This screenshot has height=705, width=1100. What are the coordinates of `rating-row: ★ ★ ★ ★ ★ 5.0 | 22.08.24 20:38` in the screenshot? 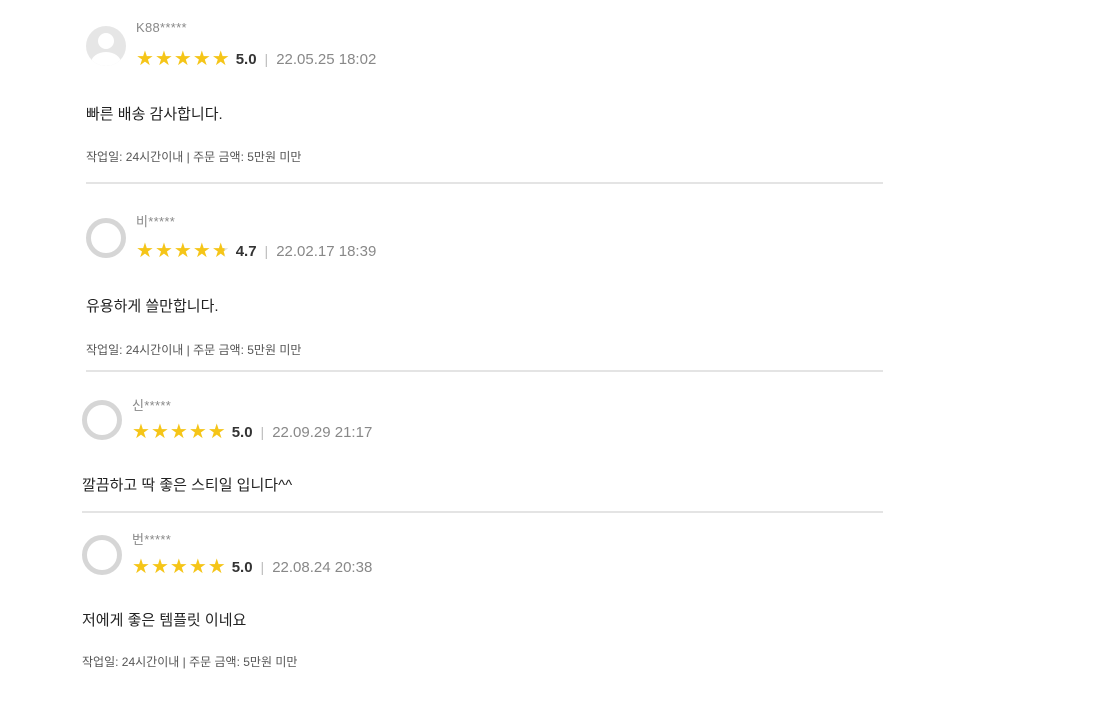 It's located at (252, 567).